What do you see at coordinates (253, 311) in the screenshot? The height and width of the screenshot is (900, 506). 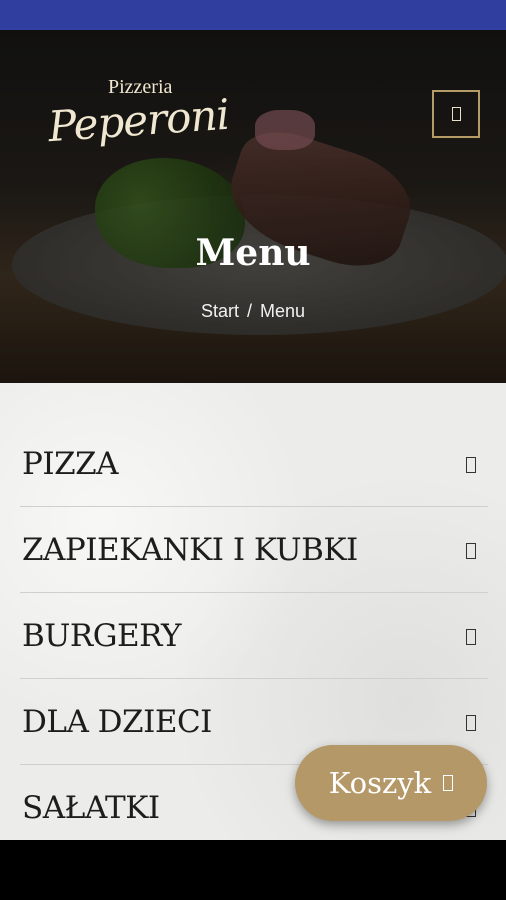 I see `breadcrumb: Start / Menu` at bounding box center [253, 311].